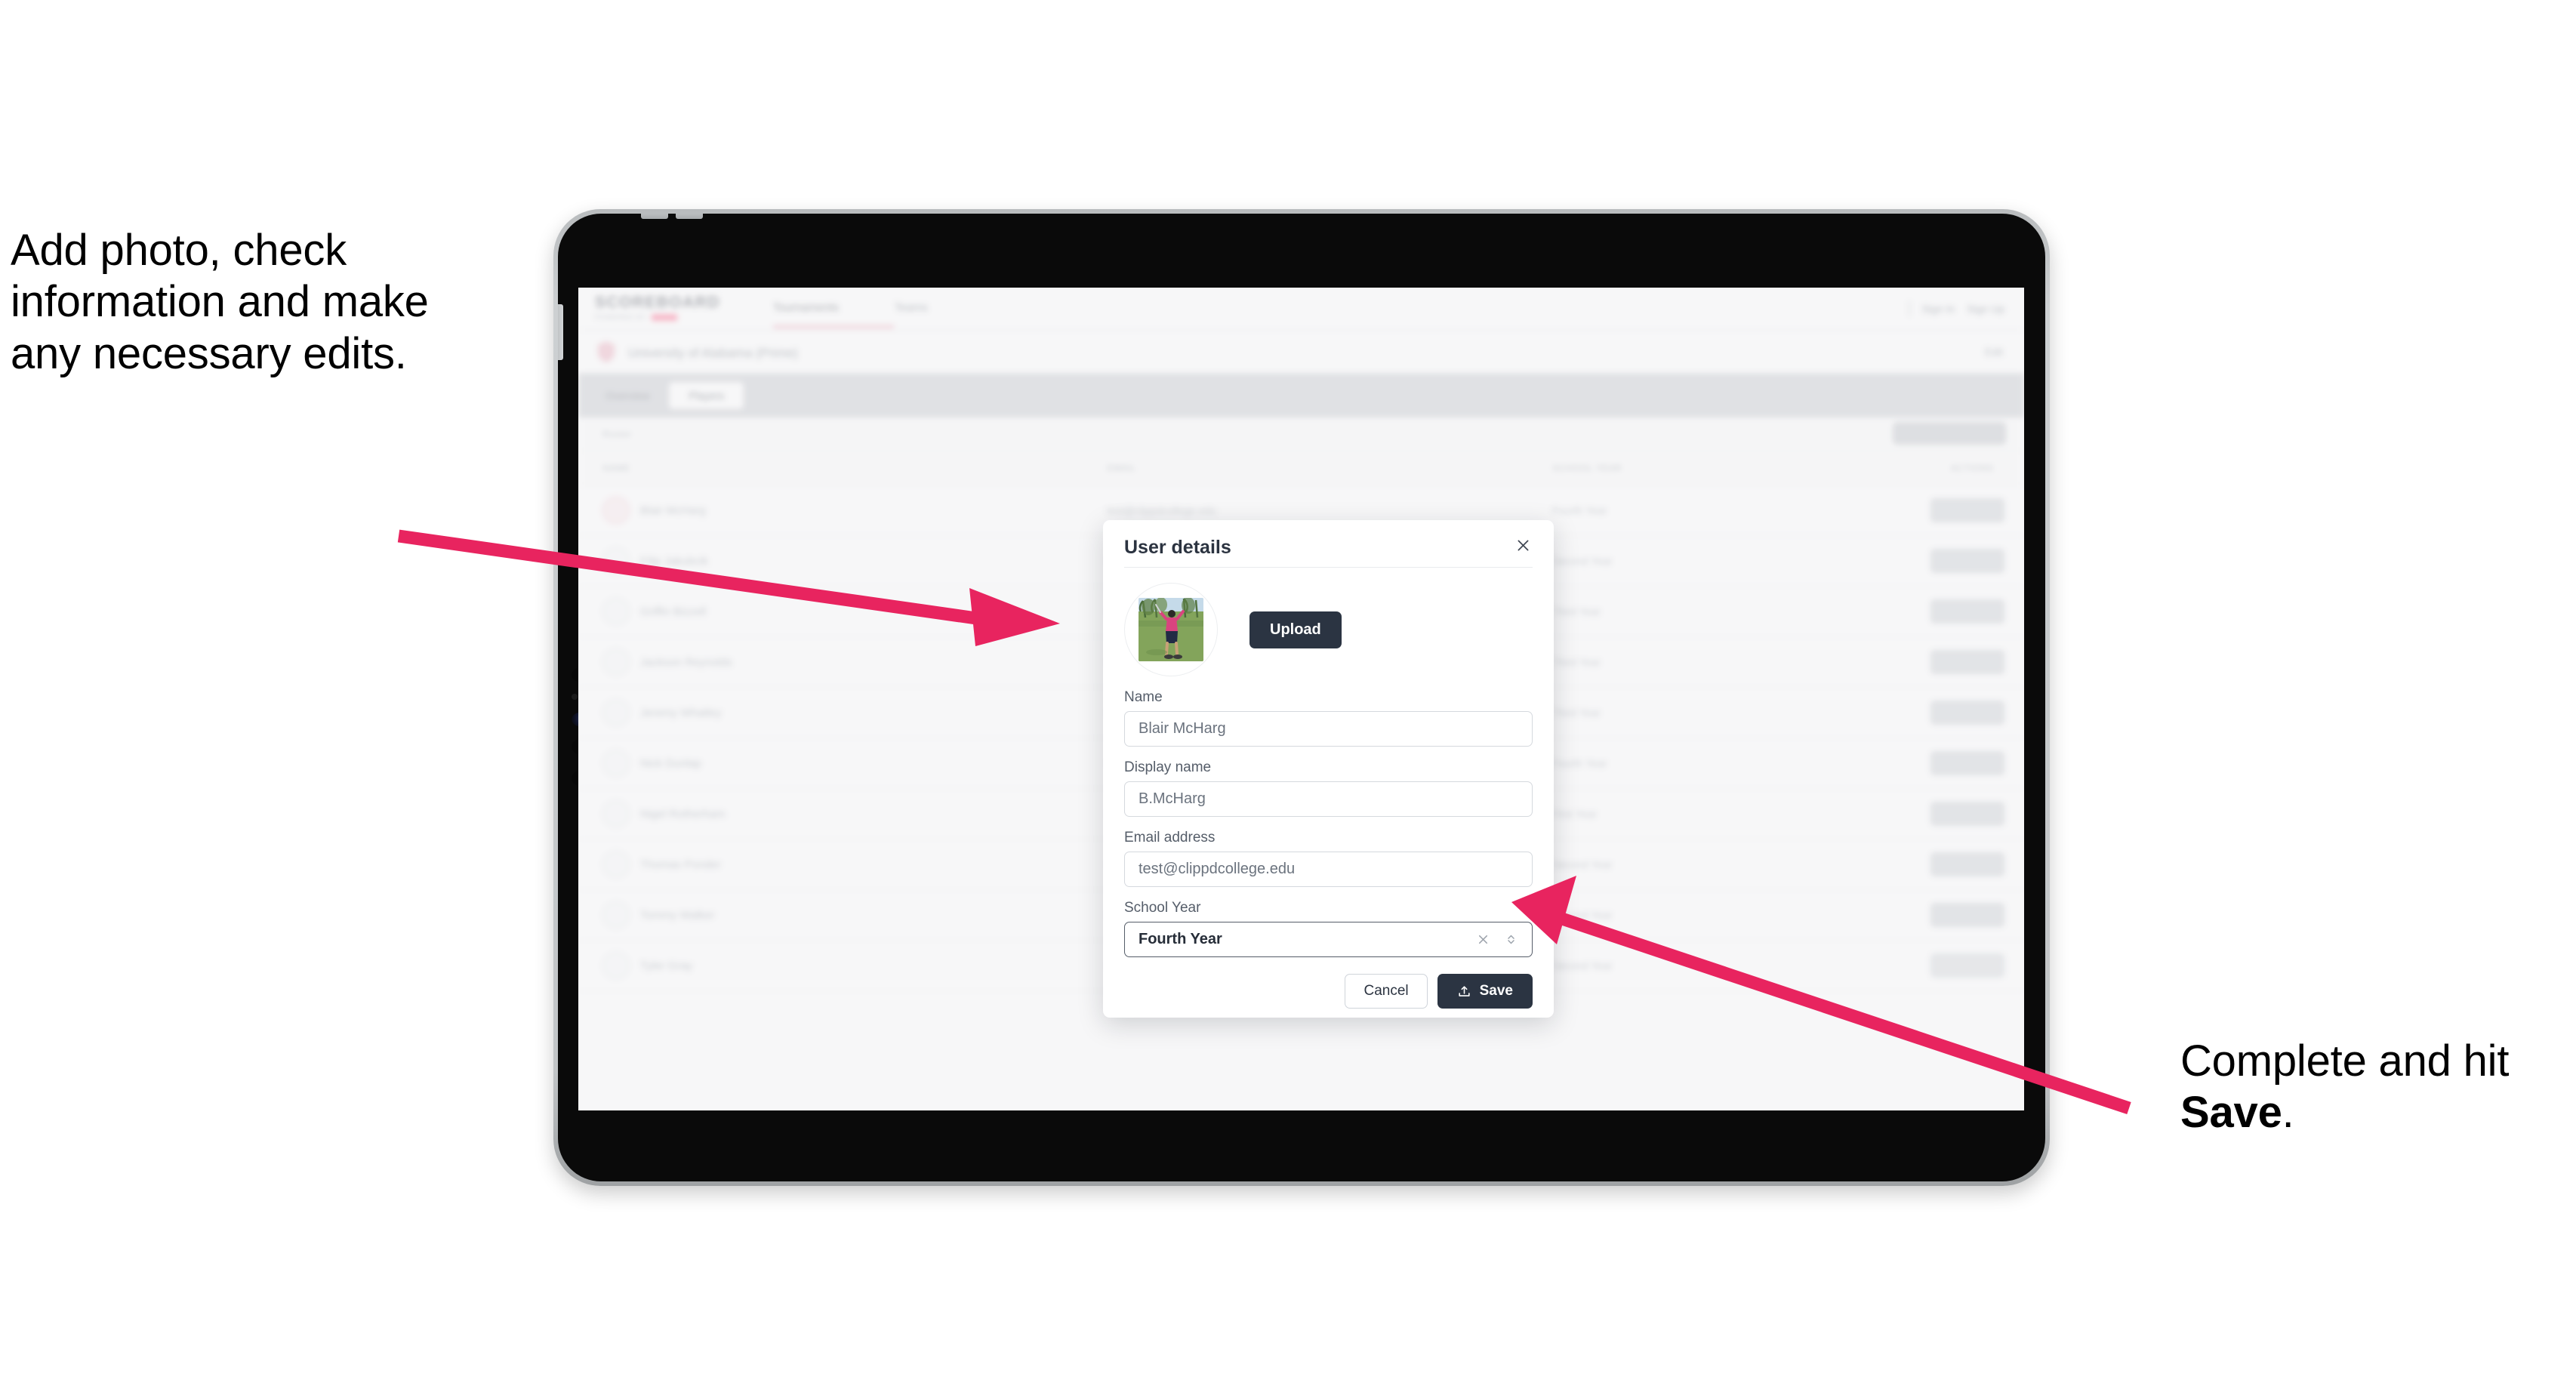 This screenshot has height=1386, width=2576. I want to click on annotation-right: Complete and hit Save., so click(2369, 1087).